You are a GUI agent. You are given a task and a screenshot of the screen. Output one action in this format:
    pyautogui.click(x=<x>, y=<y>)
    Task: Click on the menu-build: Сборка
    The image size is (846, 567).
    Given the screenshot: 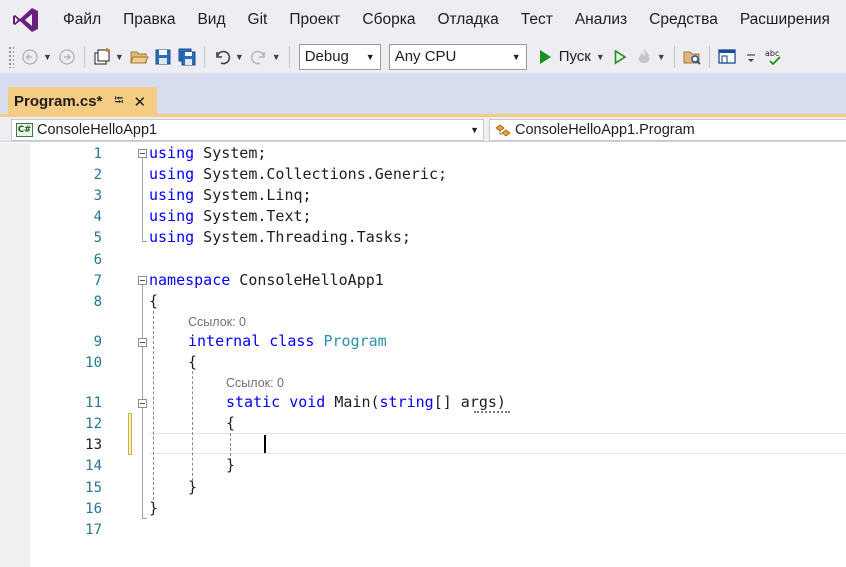 What is the action you would take?
    pyautogui.click(x=388, y=20)
    